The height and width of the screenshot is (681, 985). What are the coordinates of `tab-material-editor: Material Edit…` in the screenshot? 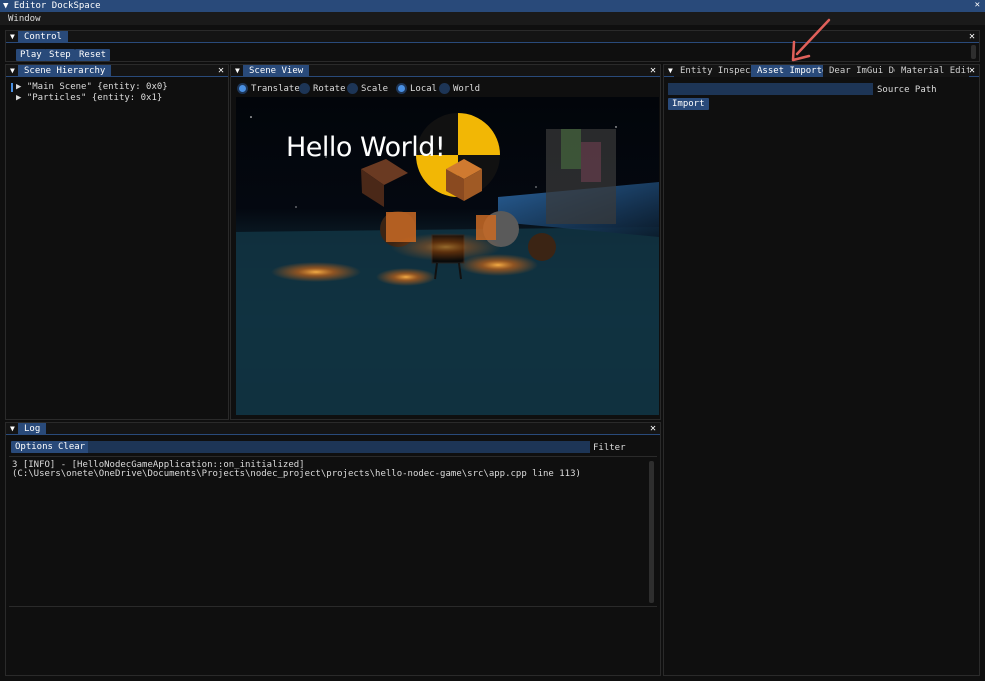 It's located at (932, 71).